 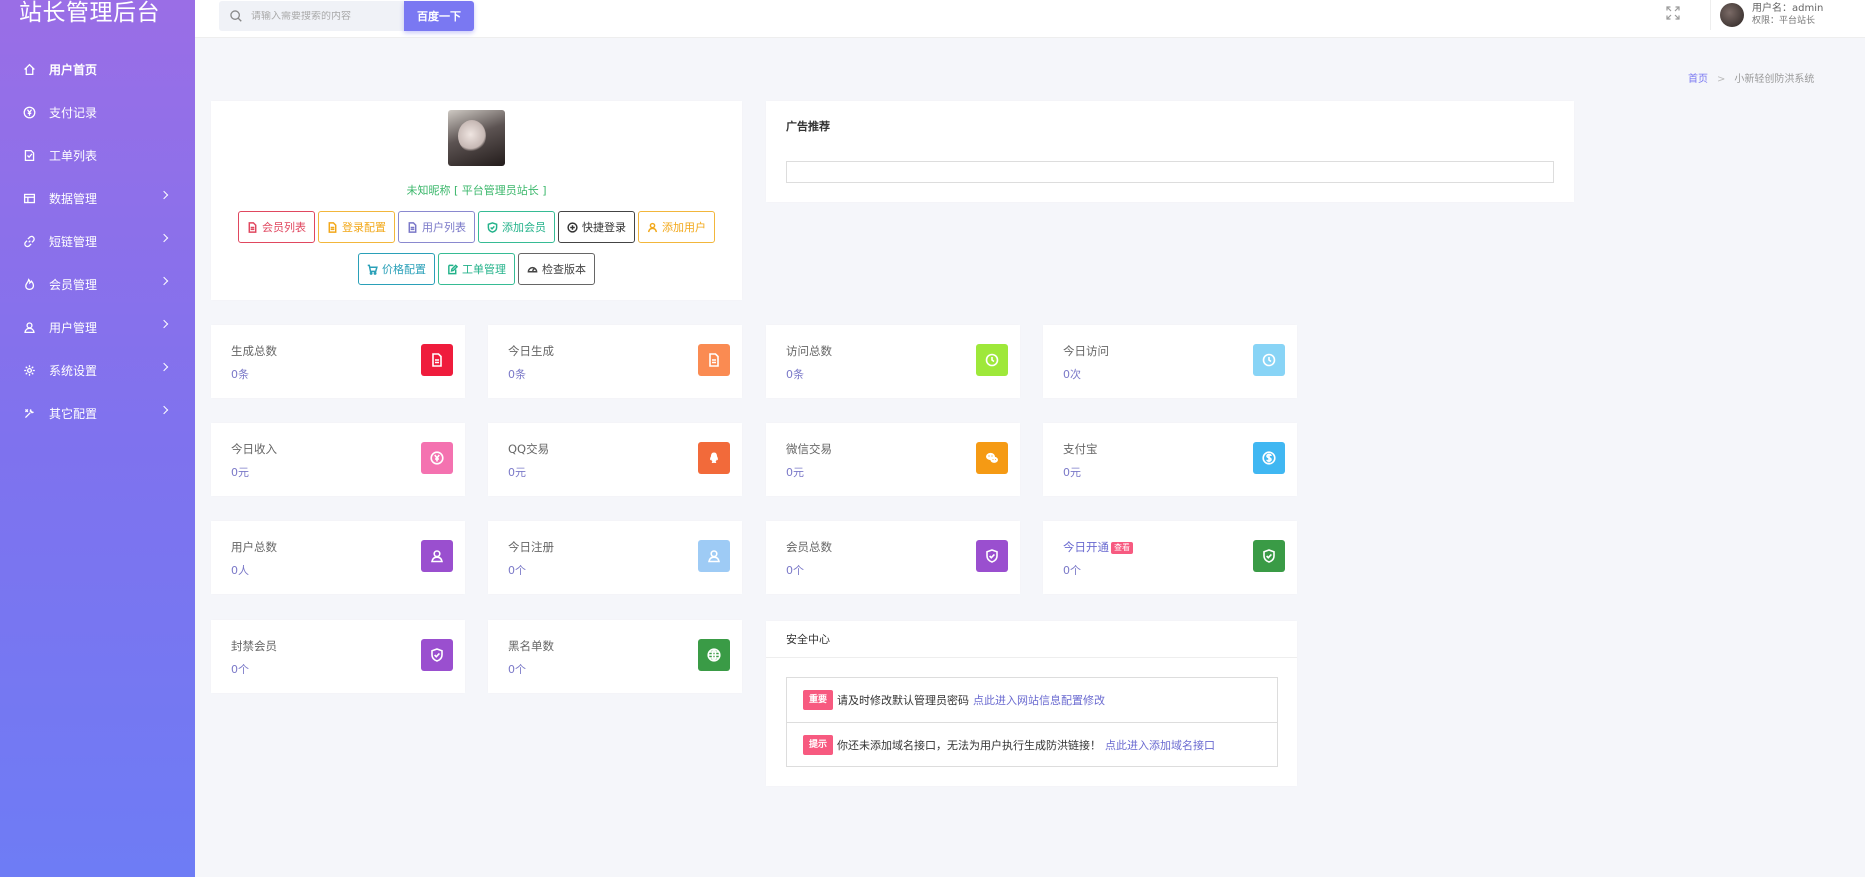 I want to click on app-title: 站长管理后台, so click(x=89, y=13).